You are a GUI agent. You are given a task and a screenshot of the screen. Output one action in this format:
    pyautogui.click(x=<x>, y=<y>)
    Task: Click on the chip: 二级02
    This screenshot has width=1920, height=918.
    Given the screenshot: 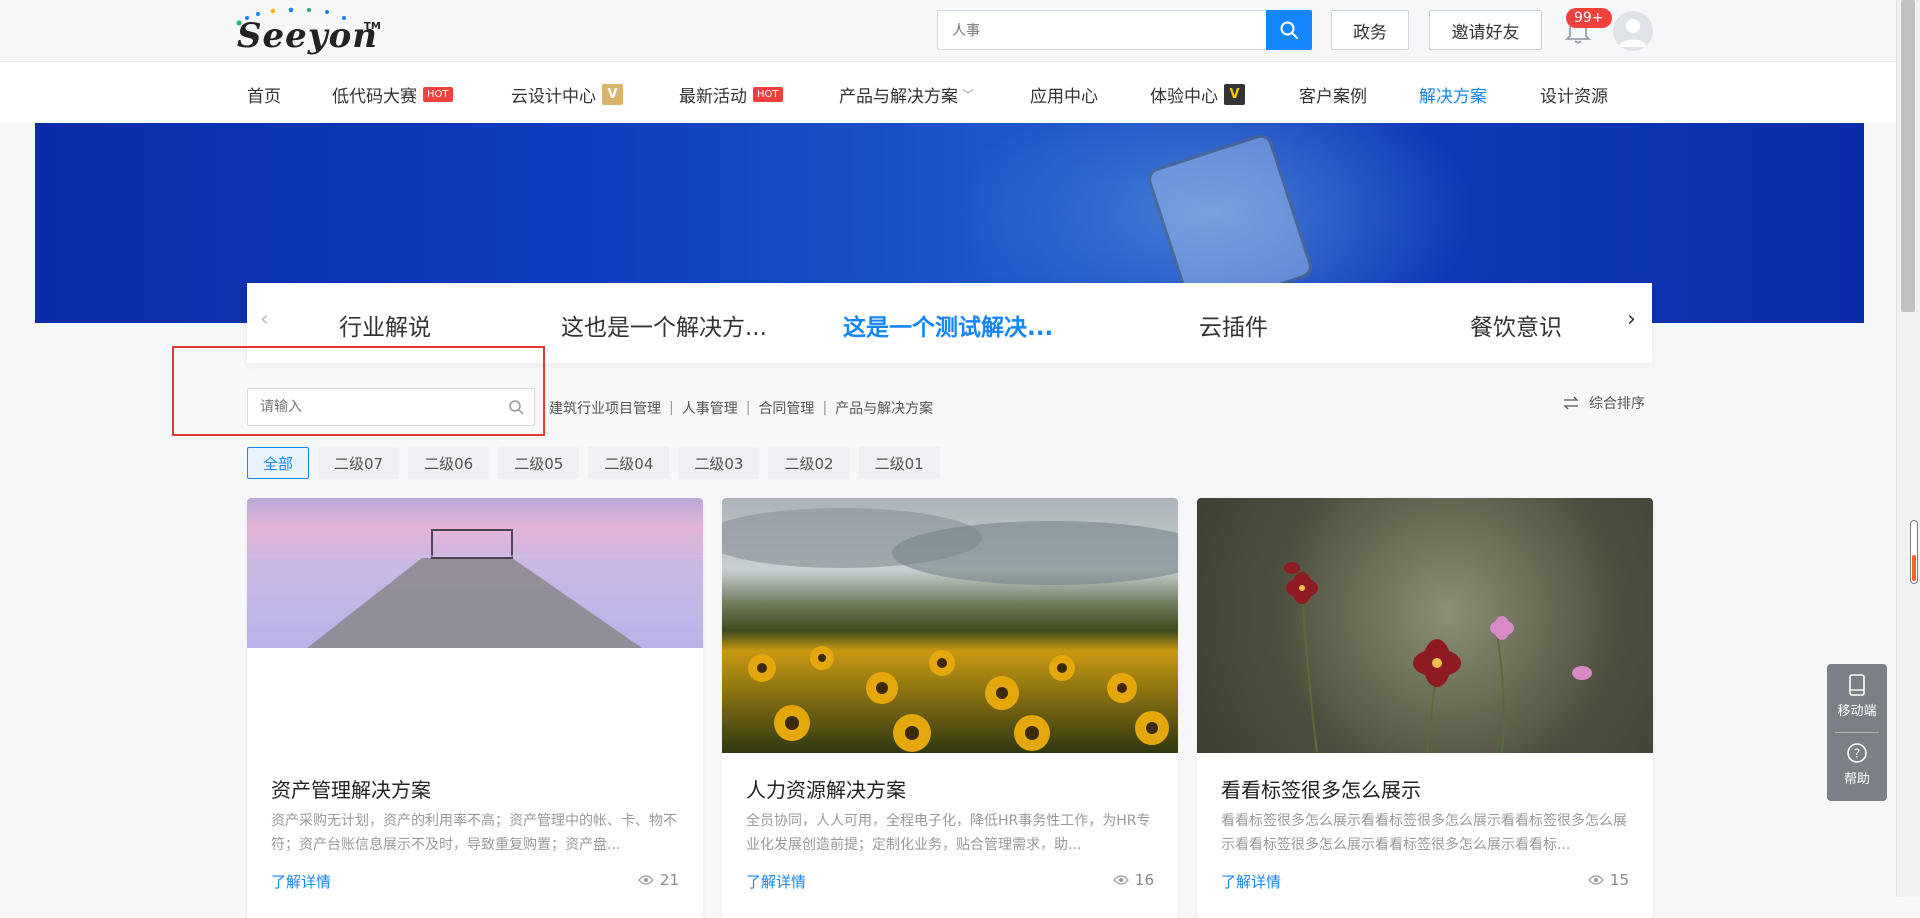 What is the action you would take?
    pyautogui.click(x=809, y=463)
    